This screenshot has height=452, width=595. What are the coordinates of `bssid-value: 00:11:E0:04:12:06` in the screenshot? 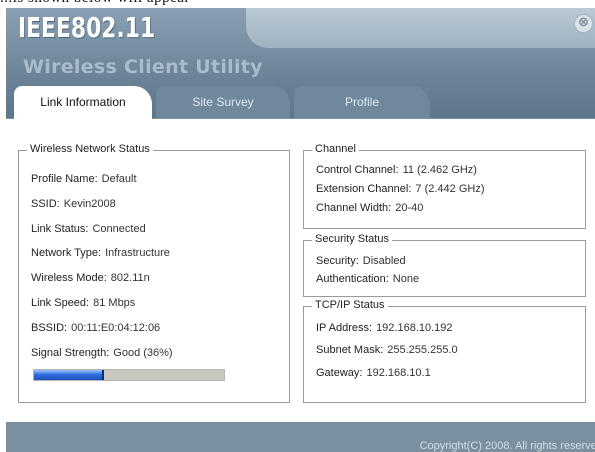 It's located at (116, 328).